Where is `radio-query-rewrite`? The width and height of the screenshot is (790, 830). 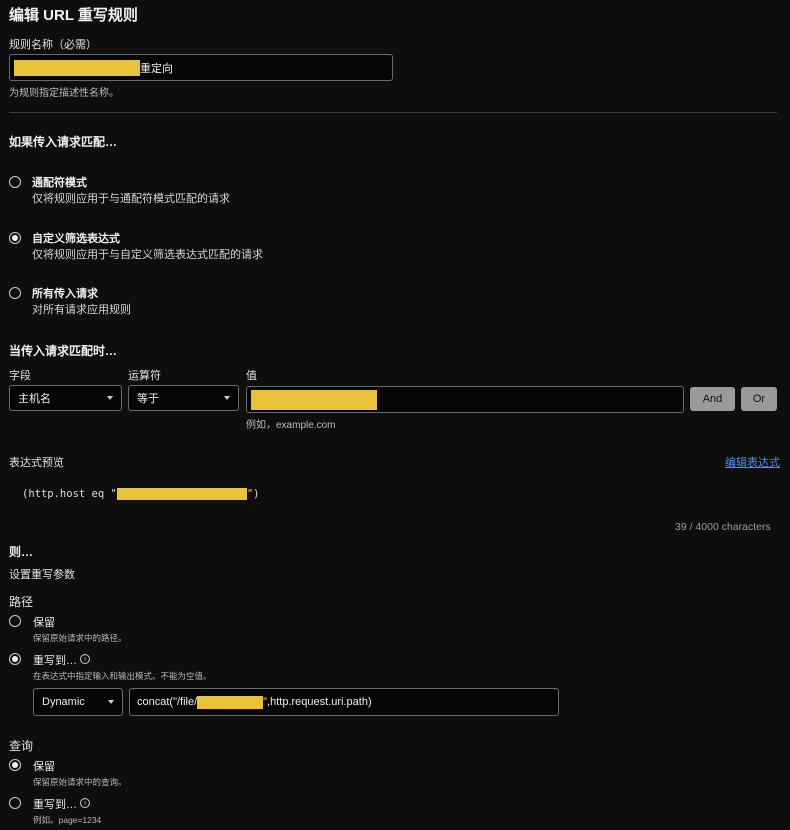 radio-query-rewrite is located at coordinates (15, 803).